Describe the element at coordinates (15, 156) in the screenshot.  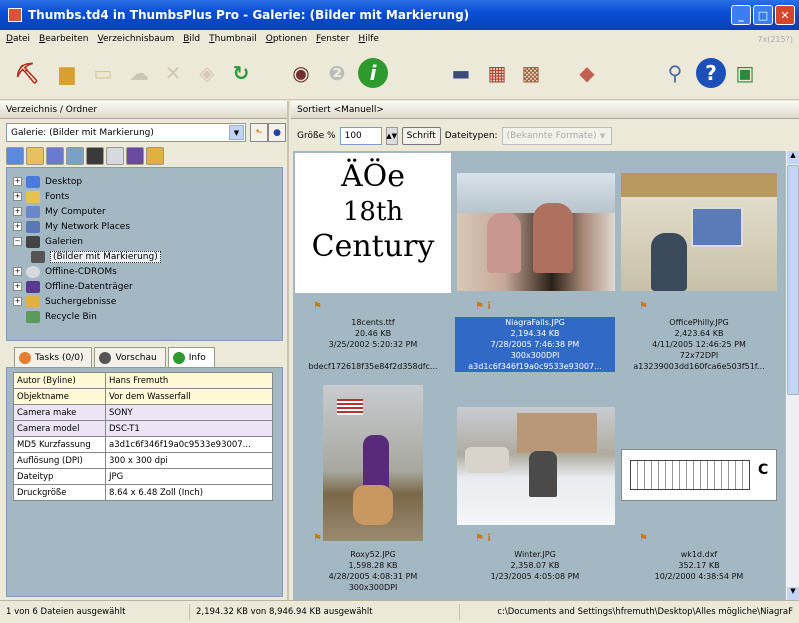
I see `tab-tree-folders` at that location.